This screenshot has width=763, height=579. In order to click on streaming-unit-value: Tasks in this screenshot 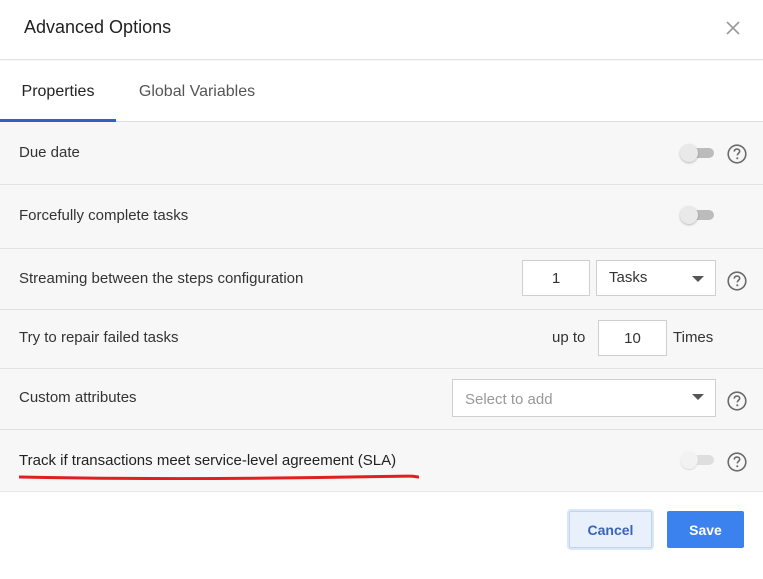, I will do `click(628, 277)`.